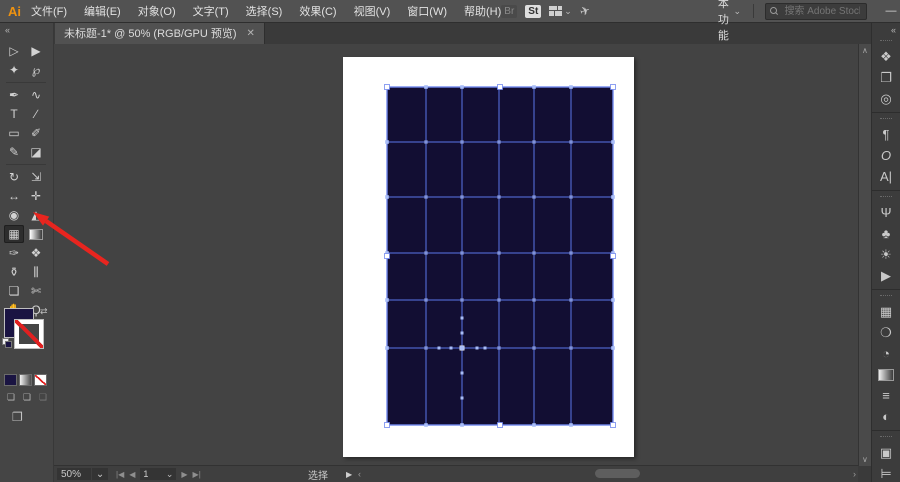 This screenshot has width=900, height=482. What do you see at coordinates (427, 11) in the screenshot?
I see `menu-item-7: 窗口(W)` at bounding box center [427, 11].